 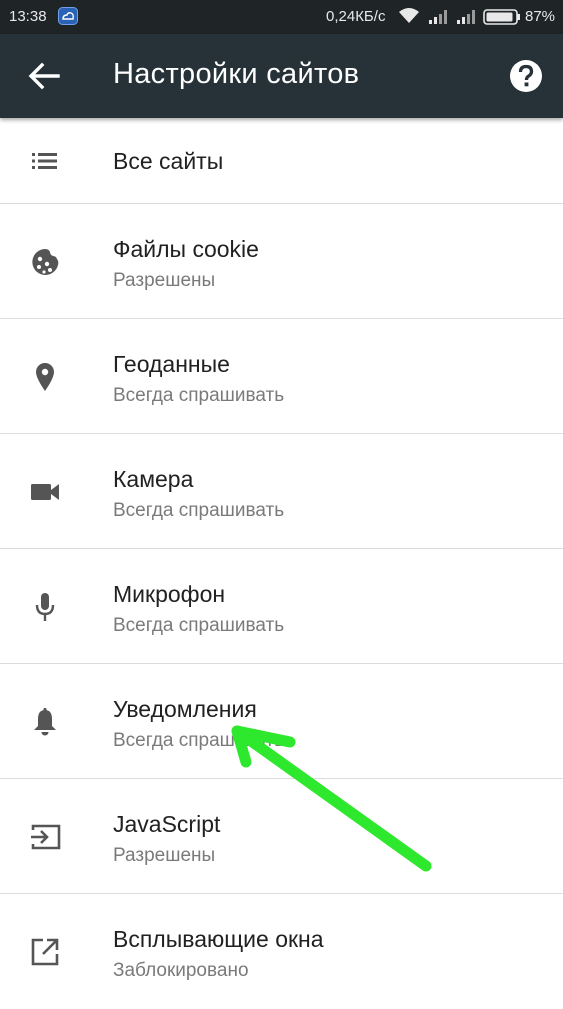 What do you see at coordinates (186, 249) in the screenshot?
I see `item-title: Файлы cookie` at bounding box center [186, 249].